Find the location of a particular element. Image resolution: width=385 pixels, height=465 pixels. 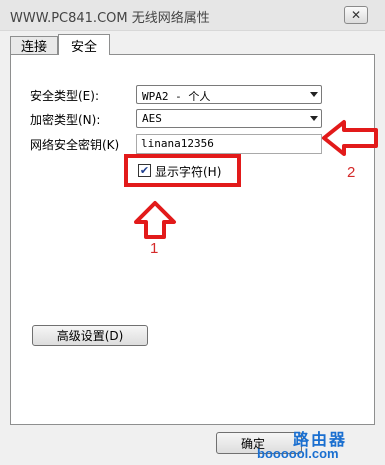

annotation-number-1: 1 is located at coordinates (154, 248).